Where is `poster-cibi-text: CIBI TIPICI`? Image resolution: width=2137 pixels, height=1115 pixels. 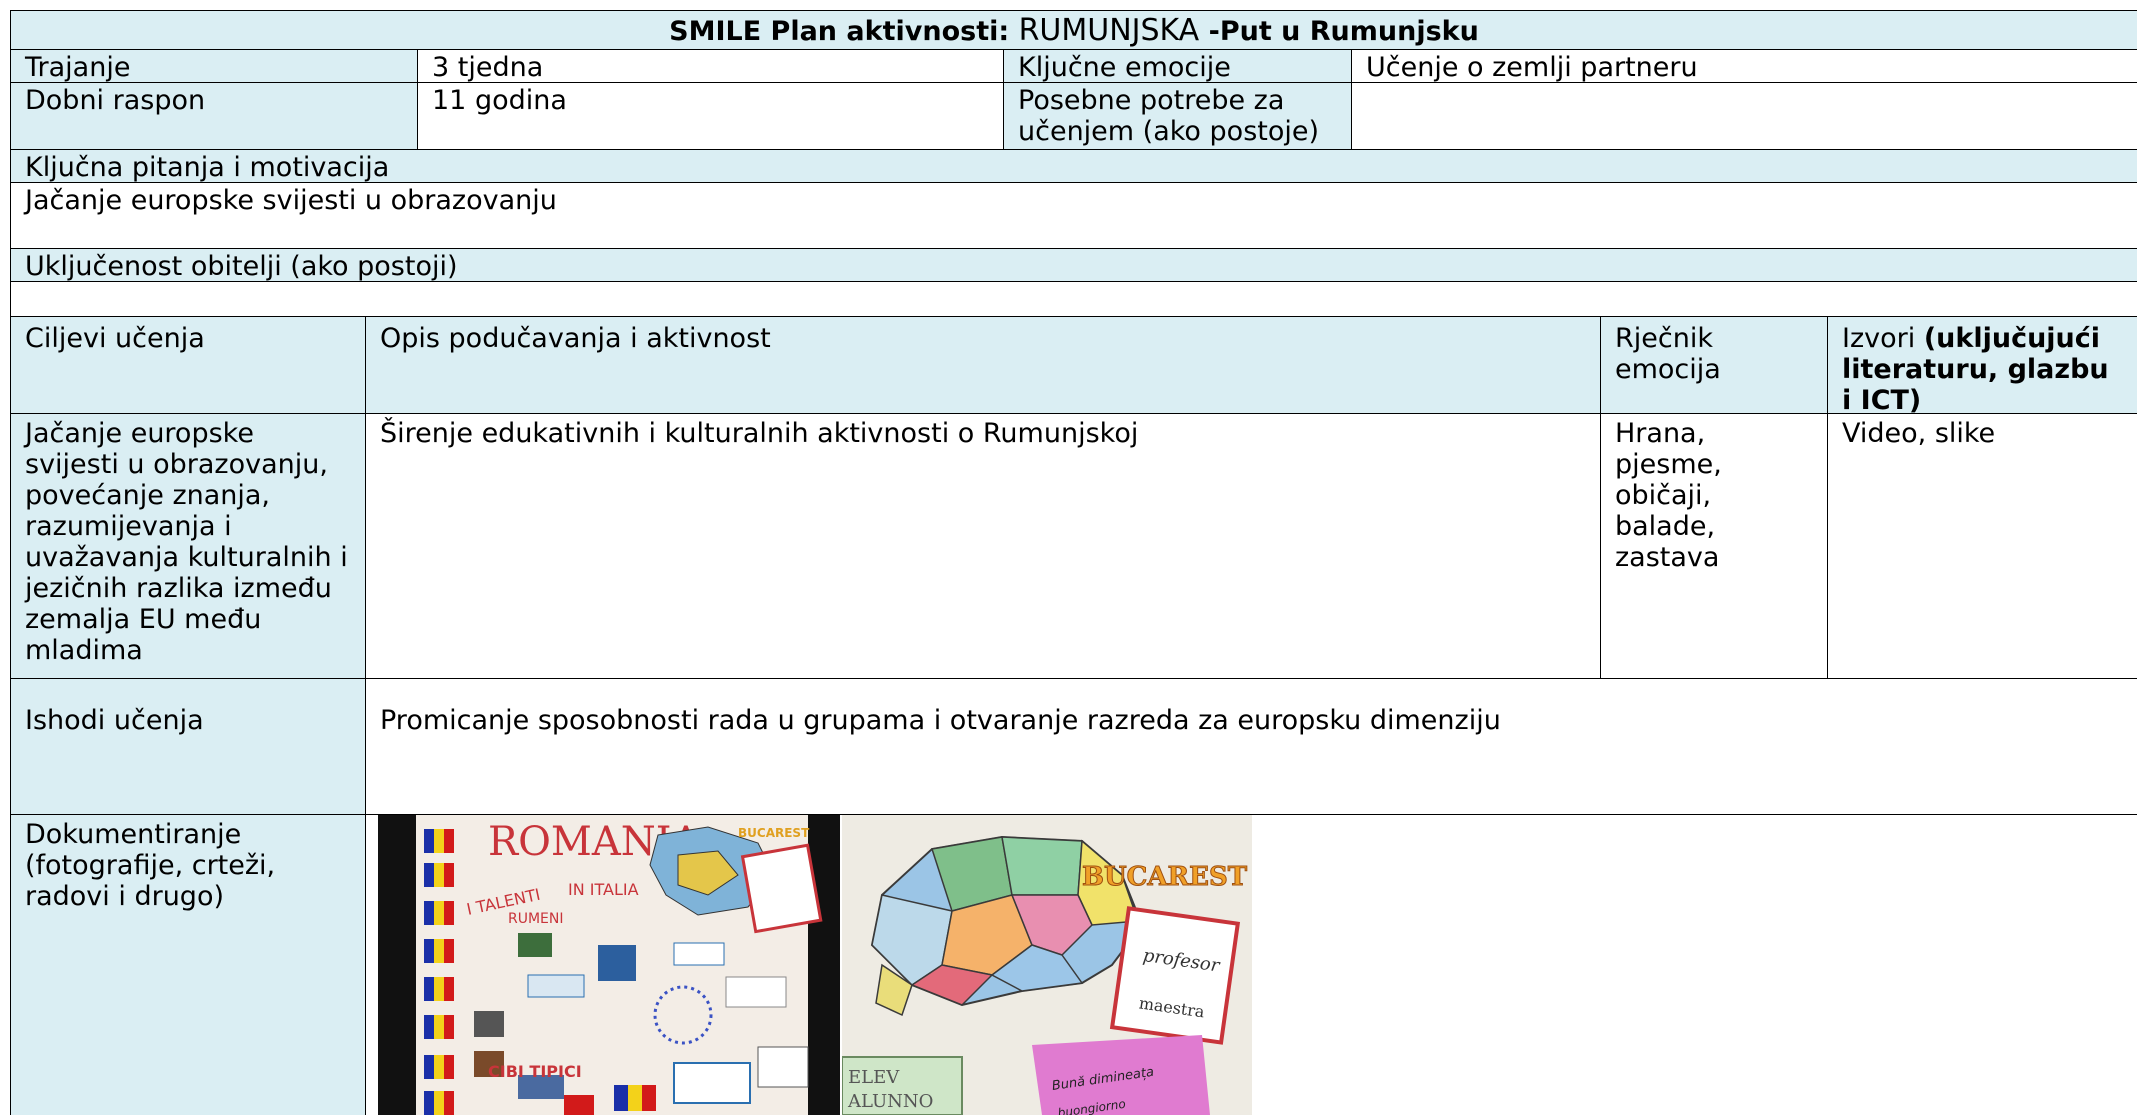 poster-cibi-text: CIBI TIPICI is located at coordinates (535, 1071).